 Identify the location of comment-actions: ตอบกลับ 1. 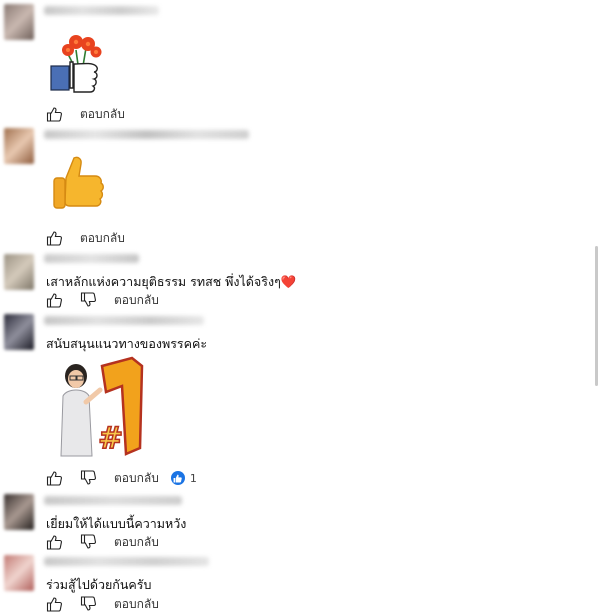
(121, 478).